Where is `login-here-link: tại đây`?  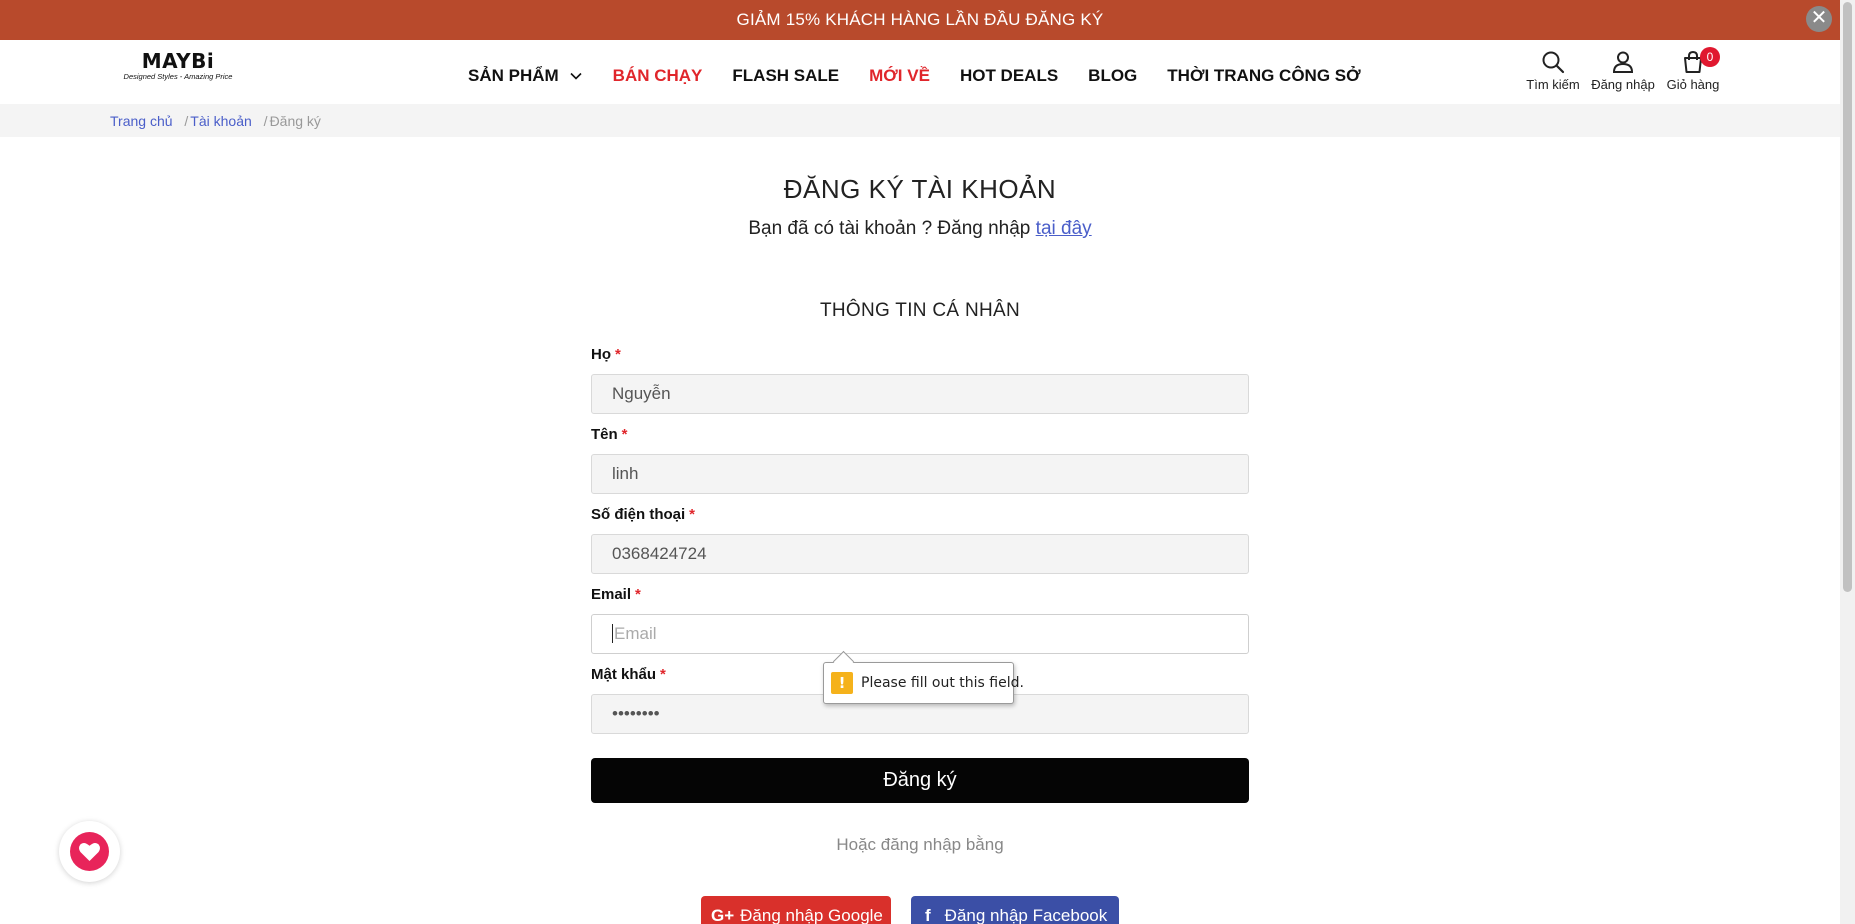 login-here-link: tại đây is located at coordinates (1064, 228).